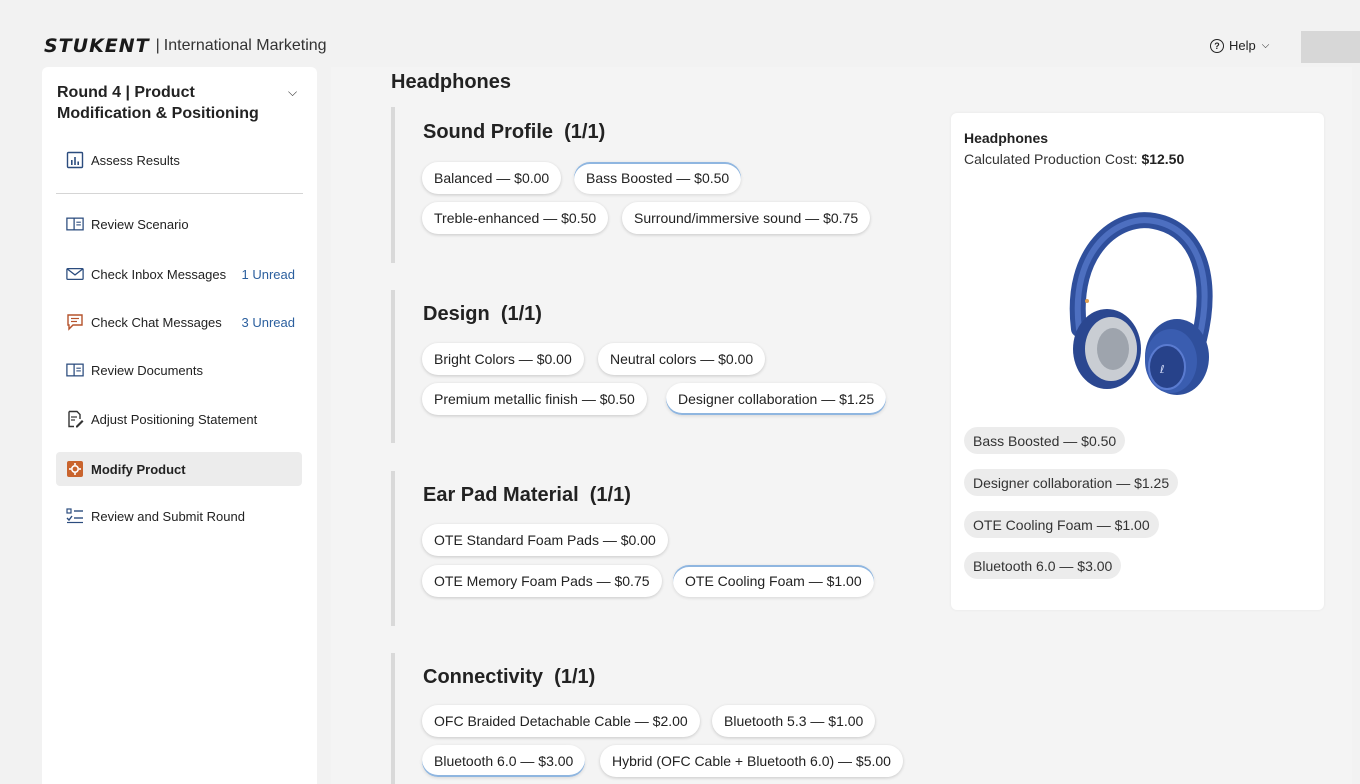  I want to click on sidebar-item-check-inbox: Check Inbox Messages 1 Unread, so click(179, 274).